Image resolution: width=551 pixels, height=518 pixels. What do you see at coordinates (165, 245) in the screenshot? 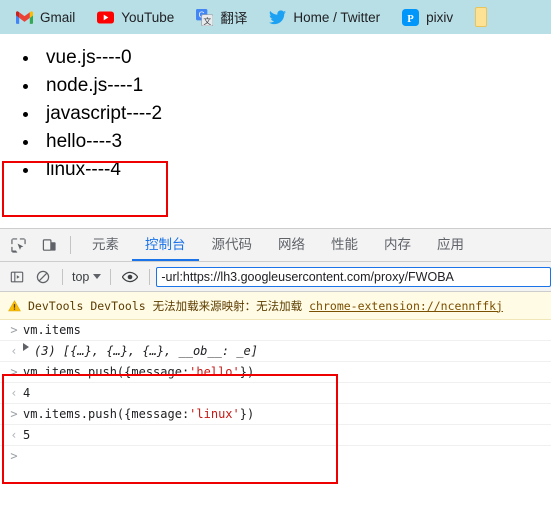
I see `tab-console: 控制台` at bounding box center [165, 245].